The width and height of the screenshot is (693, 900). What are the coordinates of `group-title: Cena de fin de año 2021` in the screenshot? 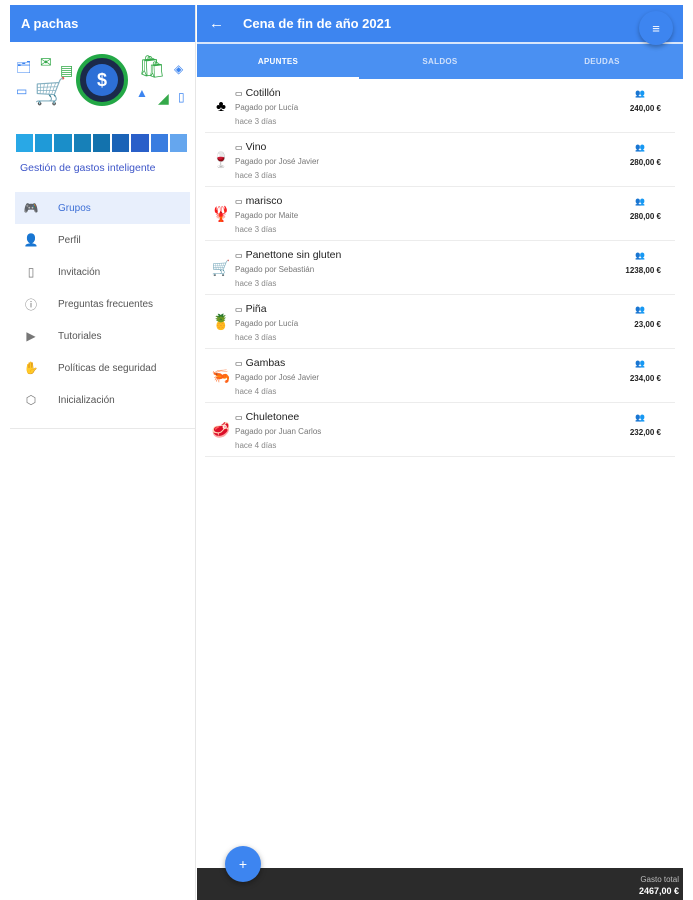 It's located at (317, 23).